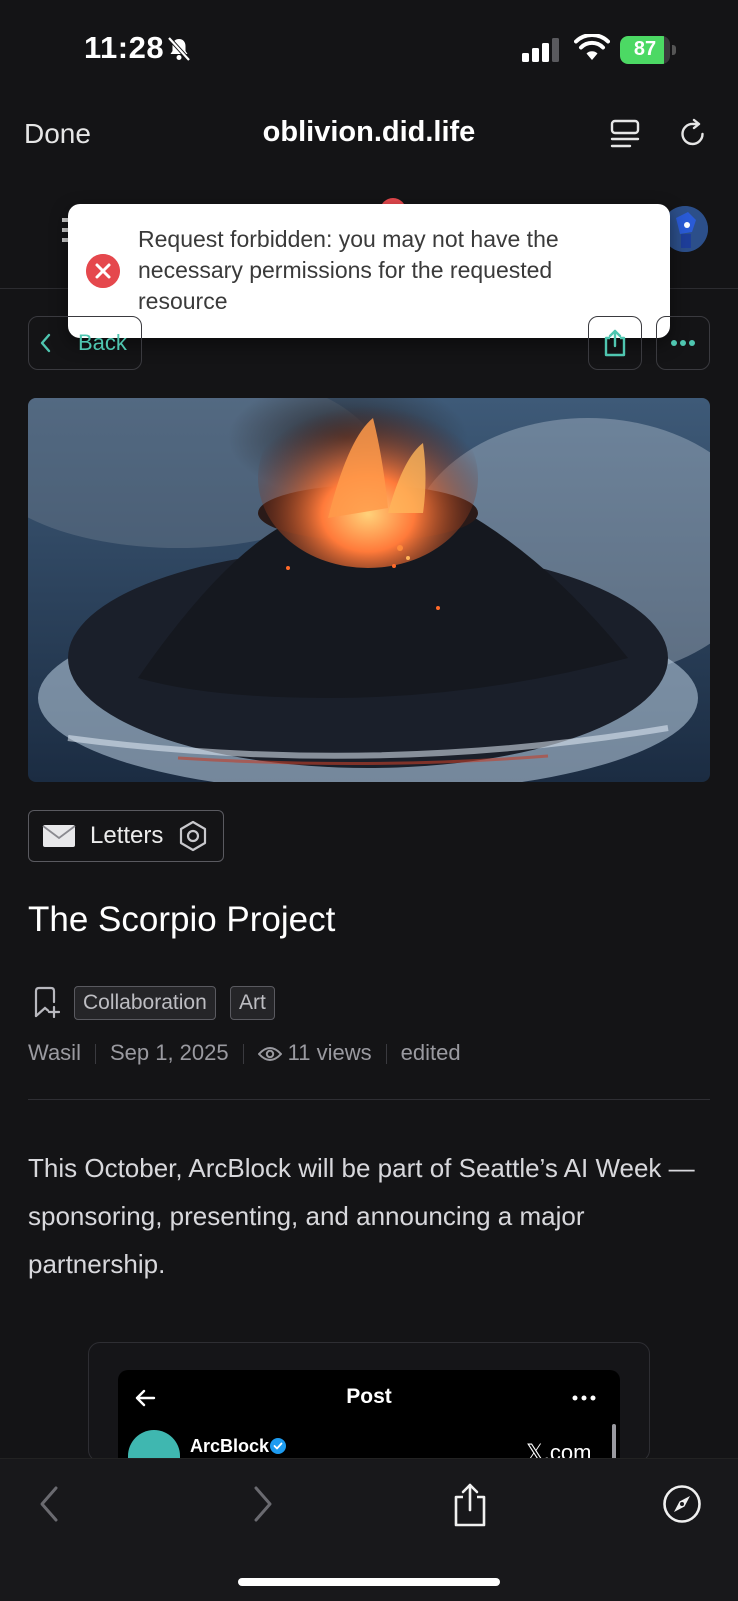 Image resolution: width=738 pixels, height=1601 pixels. I want to click on post-title: The Scorpio Project, so click(182, 919).